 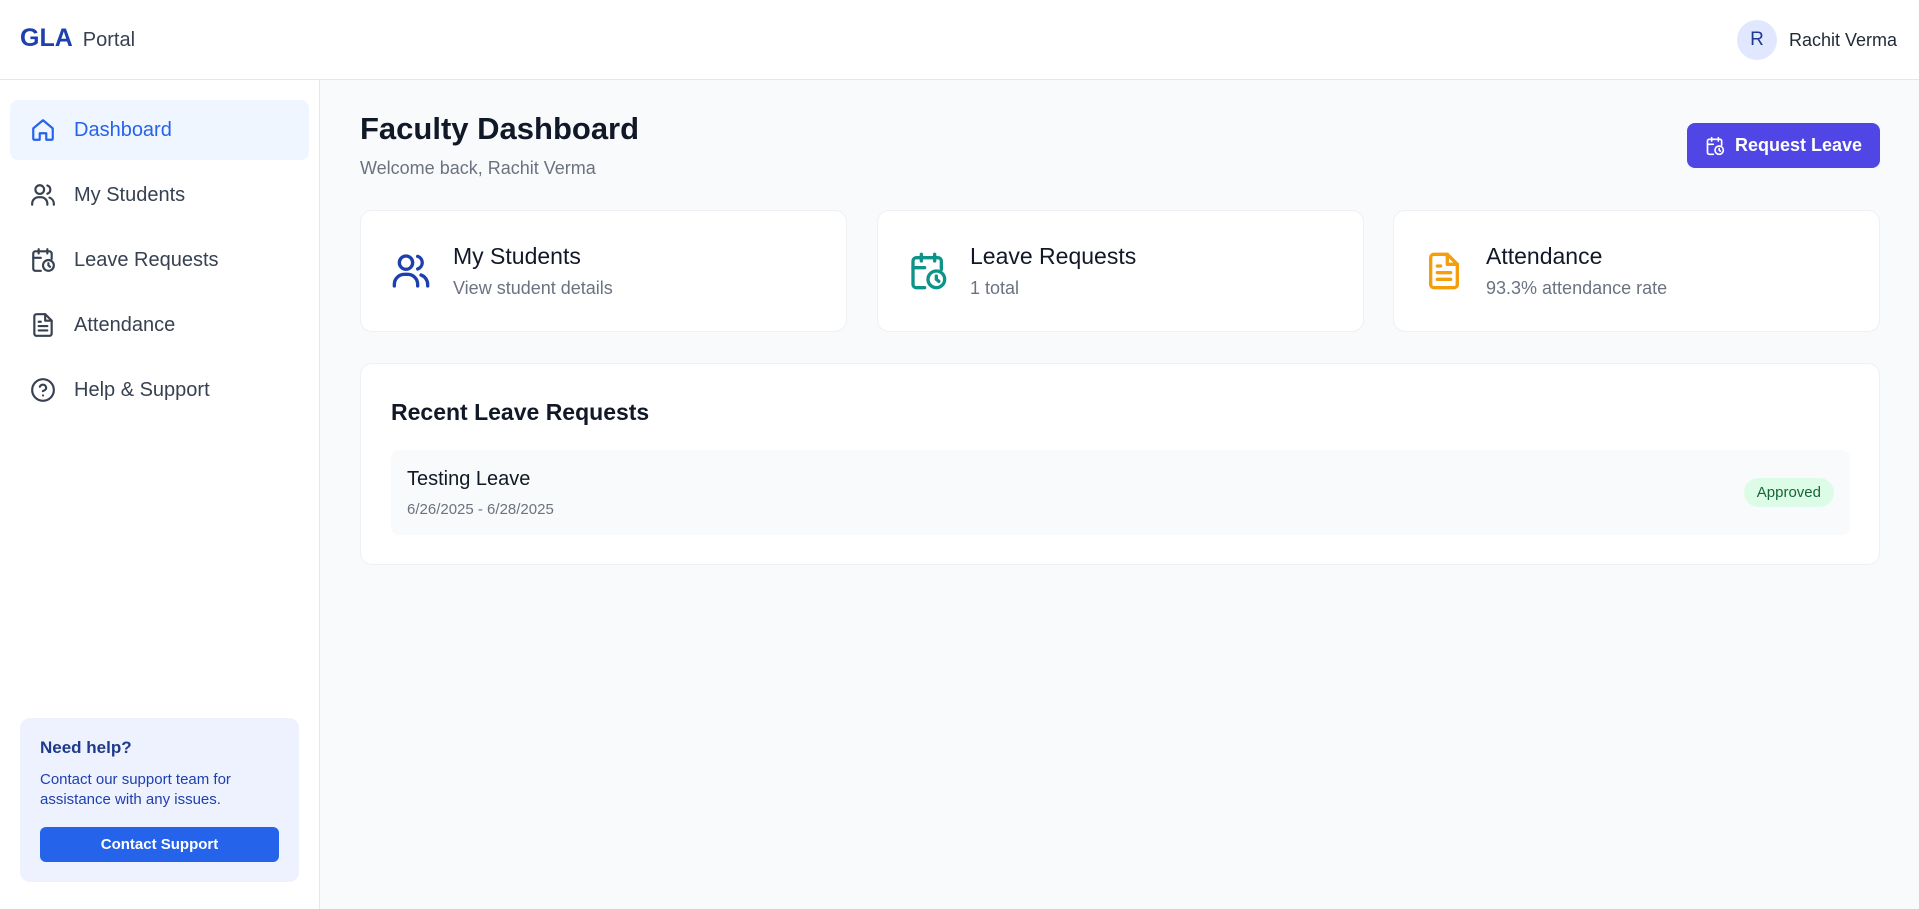 What do you see at coordinates (520, 412) in the screenshot?
I see `panel-title: Recent Leave Requests` at bounding box center [520, 412].